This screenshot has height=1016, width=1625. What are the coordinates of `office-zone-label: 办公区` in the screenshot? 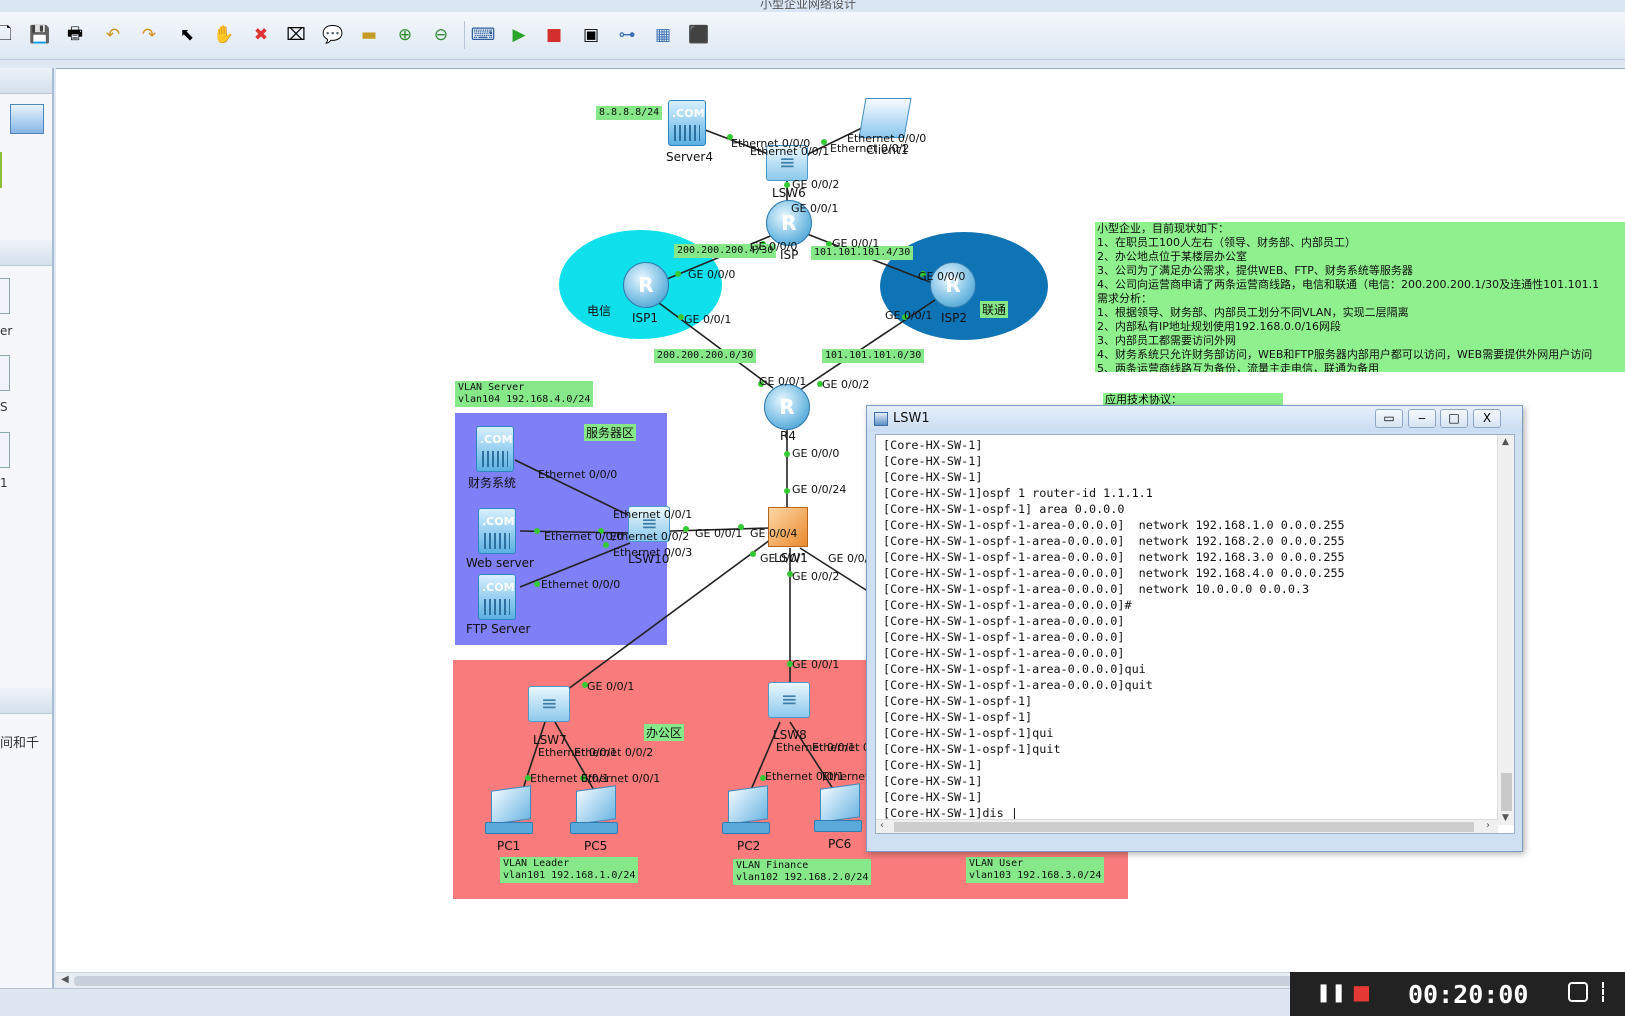 It's located at (664, 732).